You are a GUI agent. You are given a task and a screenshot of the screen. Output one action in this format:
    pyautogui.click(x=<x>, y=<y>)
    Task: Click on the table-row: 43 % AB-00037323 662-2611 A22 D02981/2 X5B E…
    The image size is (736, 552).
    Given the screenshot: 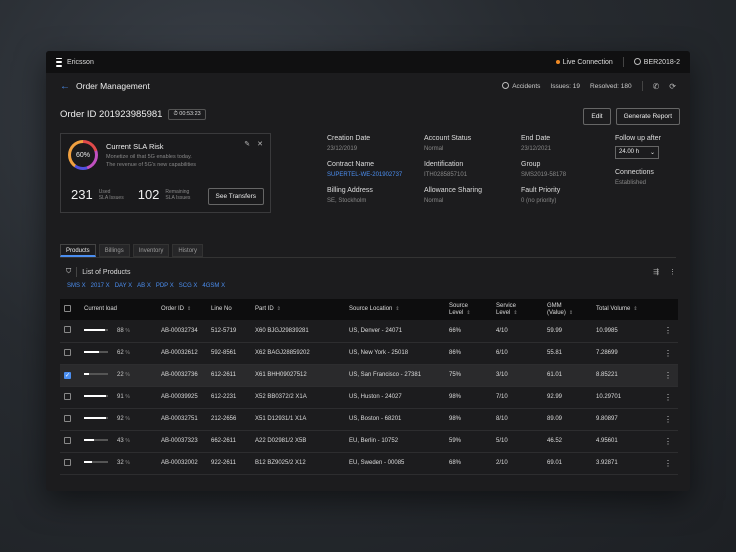 What is the action you would take?
    pyautogui.click(x=369, y=441)
    